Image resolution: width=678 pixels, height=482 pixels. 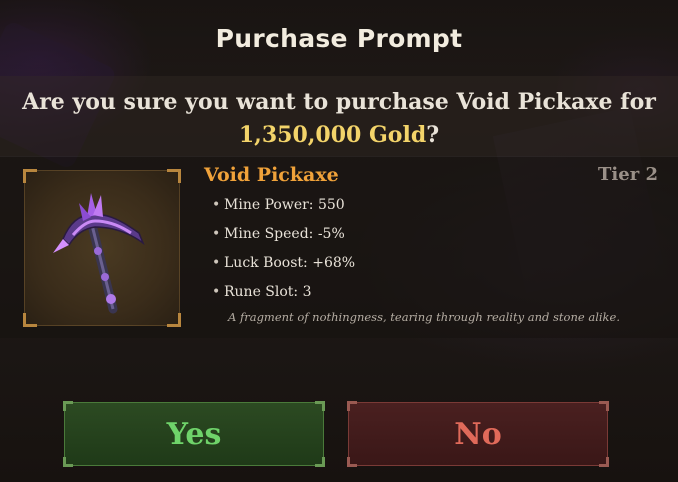 I want to click on no-button: No, so click(x=478, y=434).